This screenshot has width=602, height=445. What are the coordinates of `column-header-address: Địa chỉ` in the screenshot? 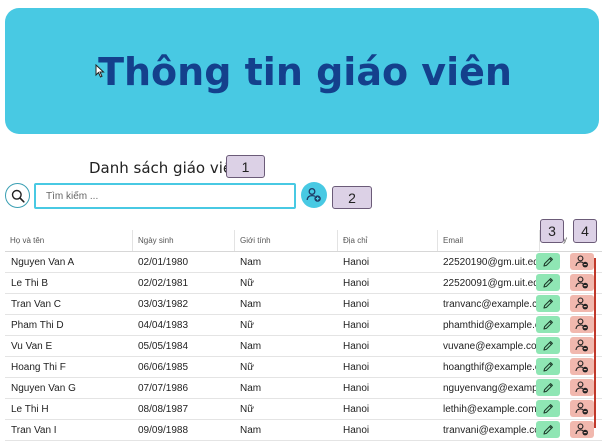 It's located at (387, 240).